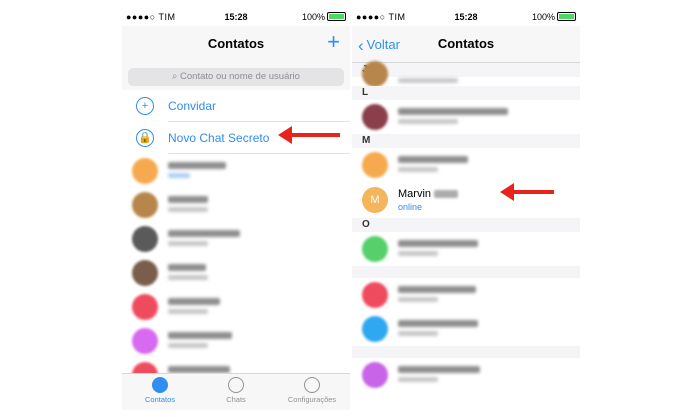 Image resolution: width=695 pixels, height=417 pixels. What do you see at coordinates (466, 200) in the screenshot?
I see `contact-marvin: M Marvin online` at bounding box center [466, 200].